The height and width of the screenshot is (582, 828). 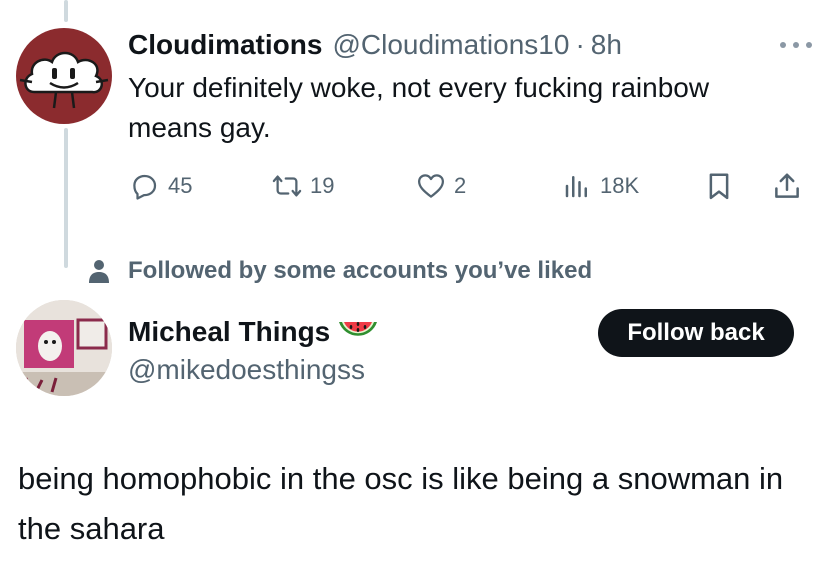 I want to click on tweet-header: Cloudimations @Cloudimations10 · 8h, so click(x=375, y=45).